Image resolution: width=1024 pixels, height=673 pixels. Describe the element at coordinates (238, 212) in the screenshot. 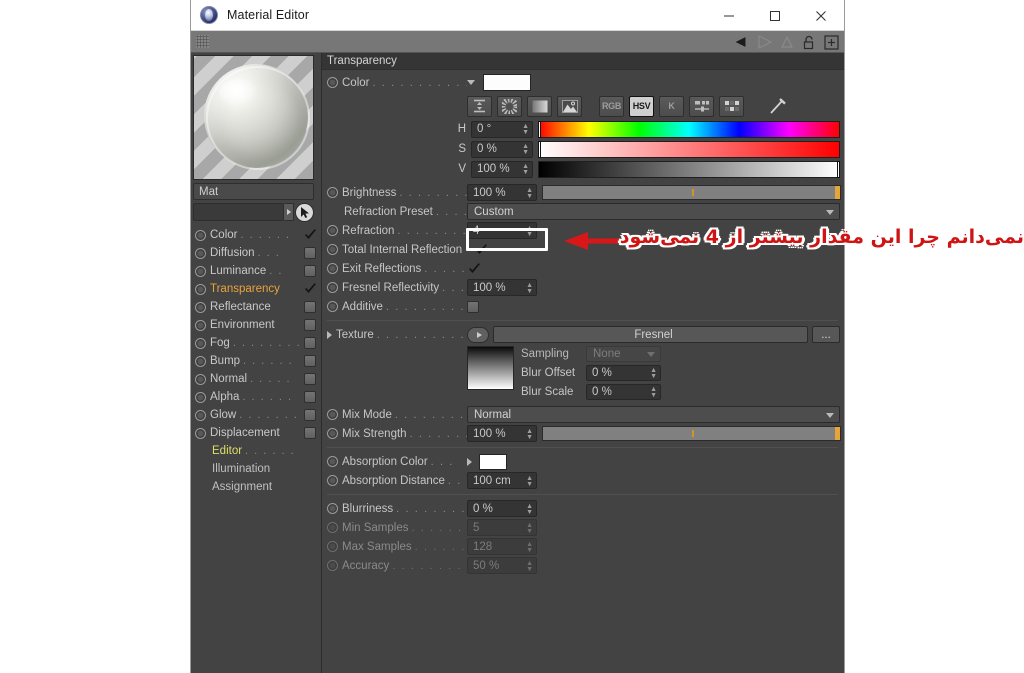

I see `material-selector-field` at that location.